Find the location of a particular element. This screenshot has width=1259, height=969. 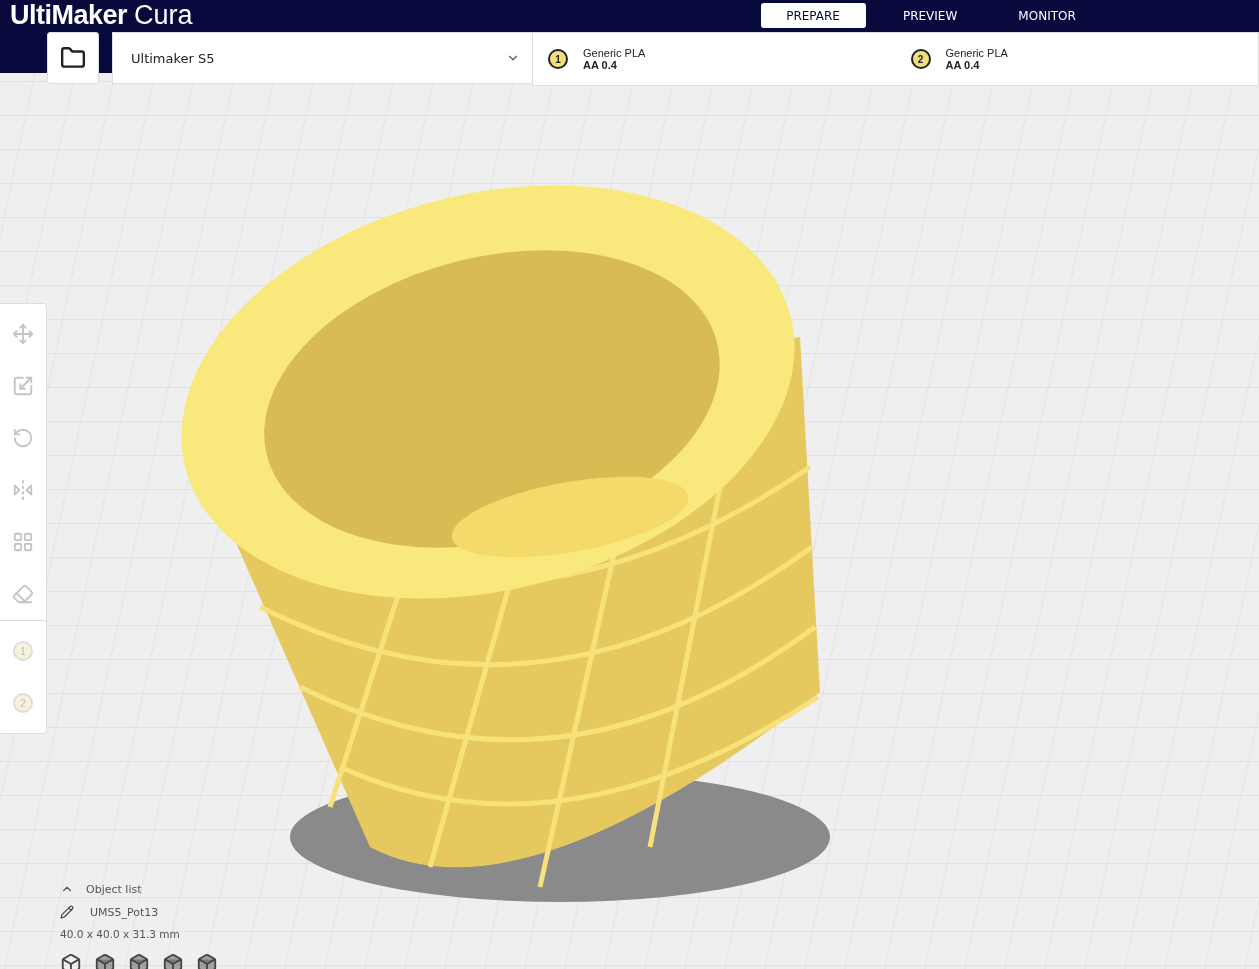

move-icon is located at coordinates (23, 334).